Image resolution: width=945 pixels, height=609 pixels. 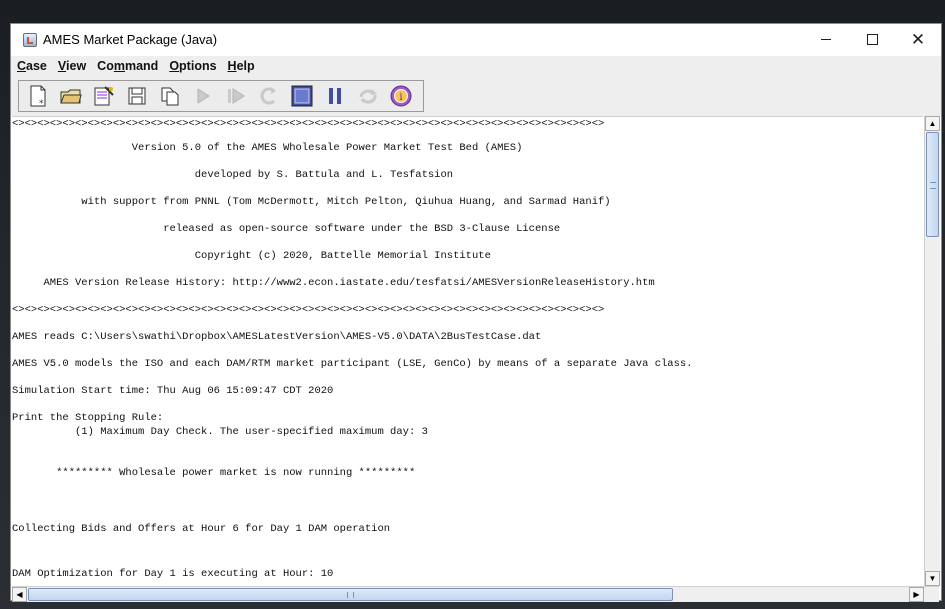 I want to click on run-button, so click(x=203, y=96).